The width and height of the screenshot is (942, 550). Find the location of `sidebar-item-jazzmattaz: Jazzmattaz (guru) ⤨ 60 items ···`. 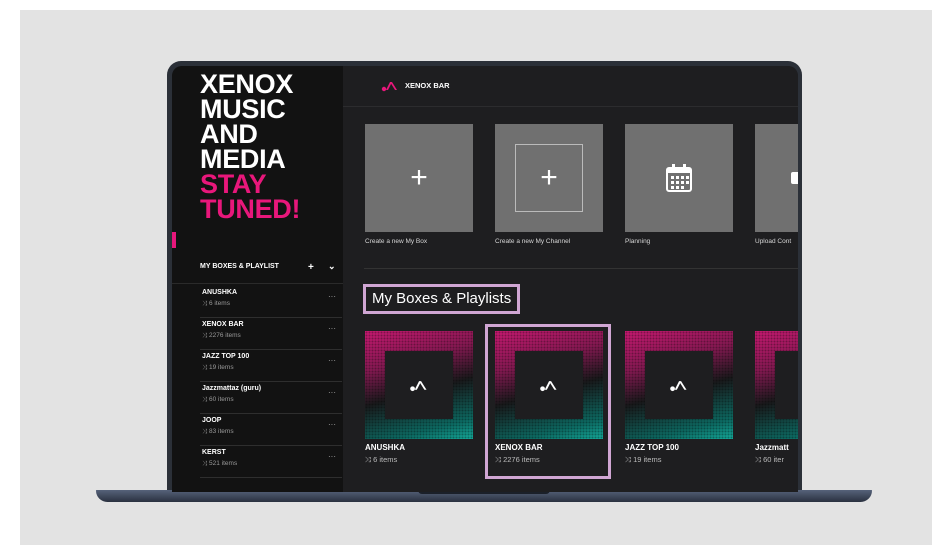

sidebar-item-jazzmattaz: Jazzmattaz (guru) ⤨ 60 items ··· is located at coordinates (271, 398).